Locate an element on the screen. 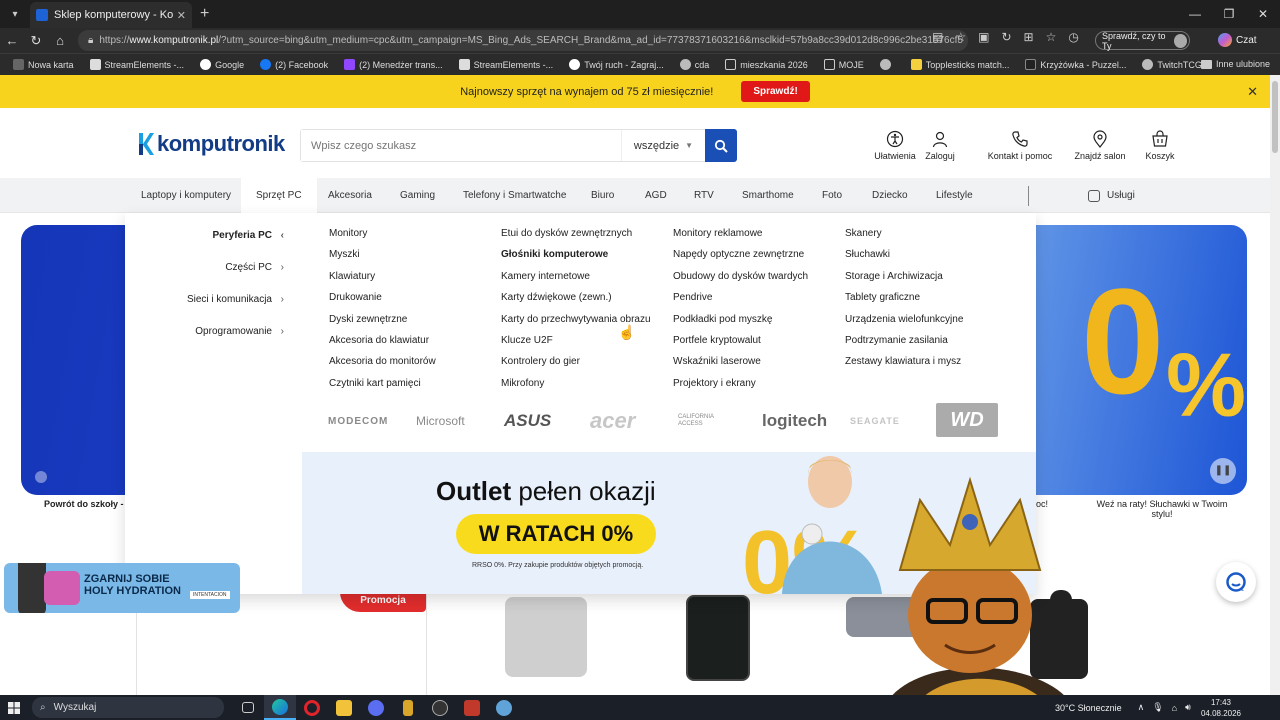  category-appliances: AGD is located at coordinates (656, 195).